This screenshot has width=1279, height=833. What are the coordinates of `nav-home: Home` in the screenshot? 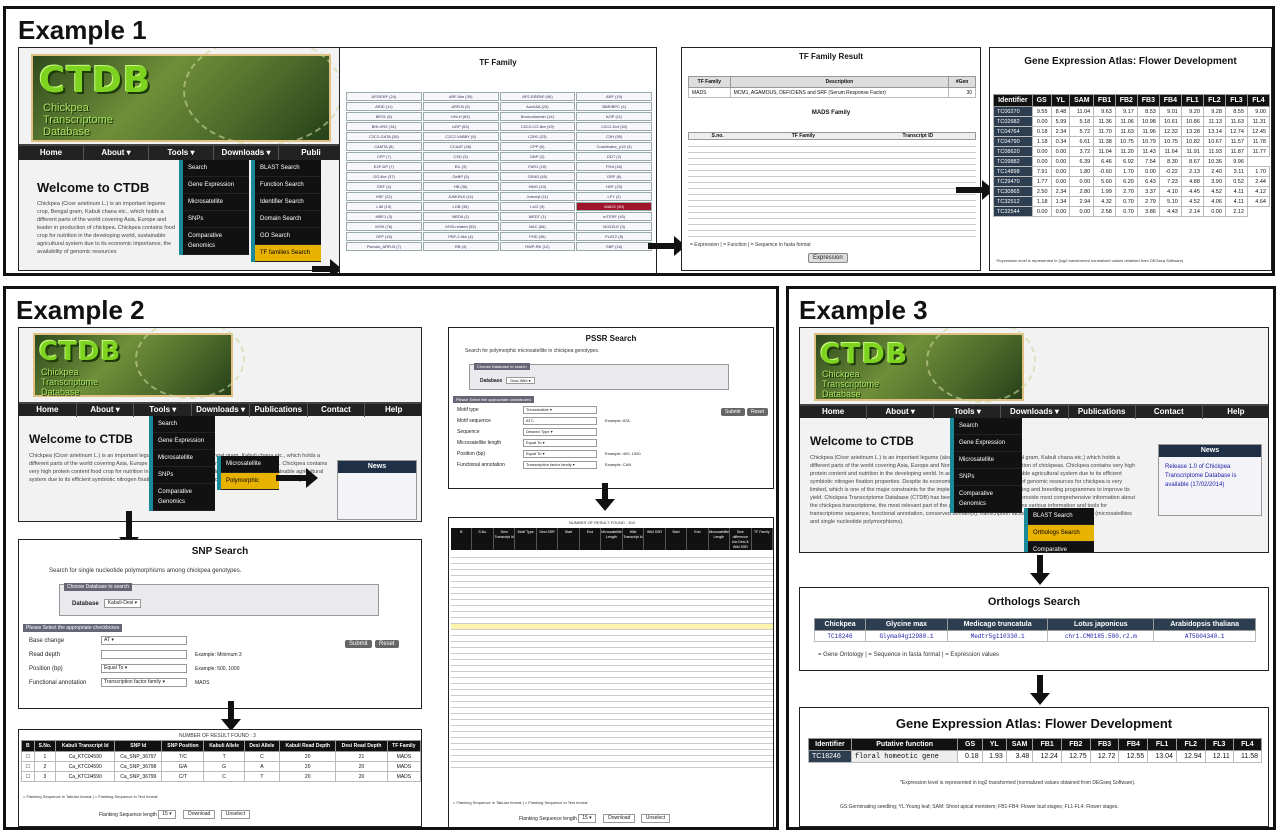 It's located at (51, 153).